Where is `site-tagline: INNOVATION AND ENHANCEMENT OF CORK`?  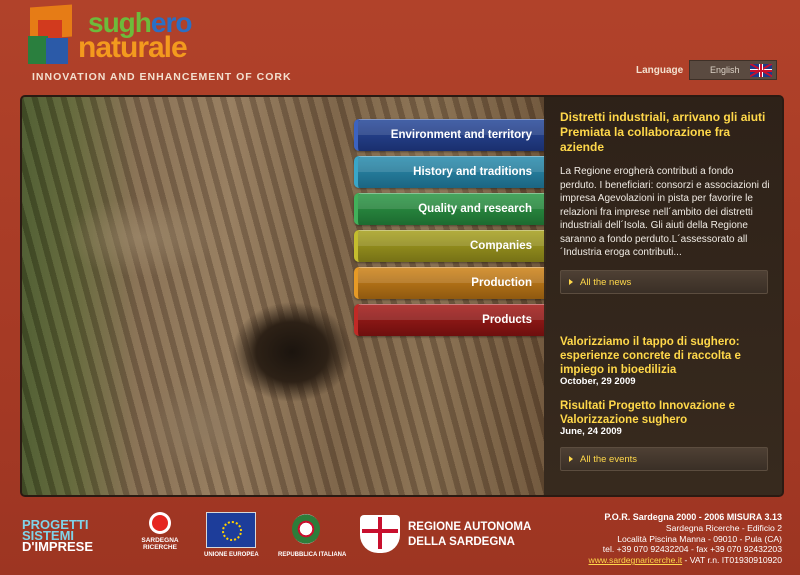 site-tagline: INNOVATION AND ENHANCEMENT OF CORK is located at coordinates (162, 77).